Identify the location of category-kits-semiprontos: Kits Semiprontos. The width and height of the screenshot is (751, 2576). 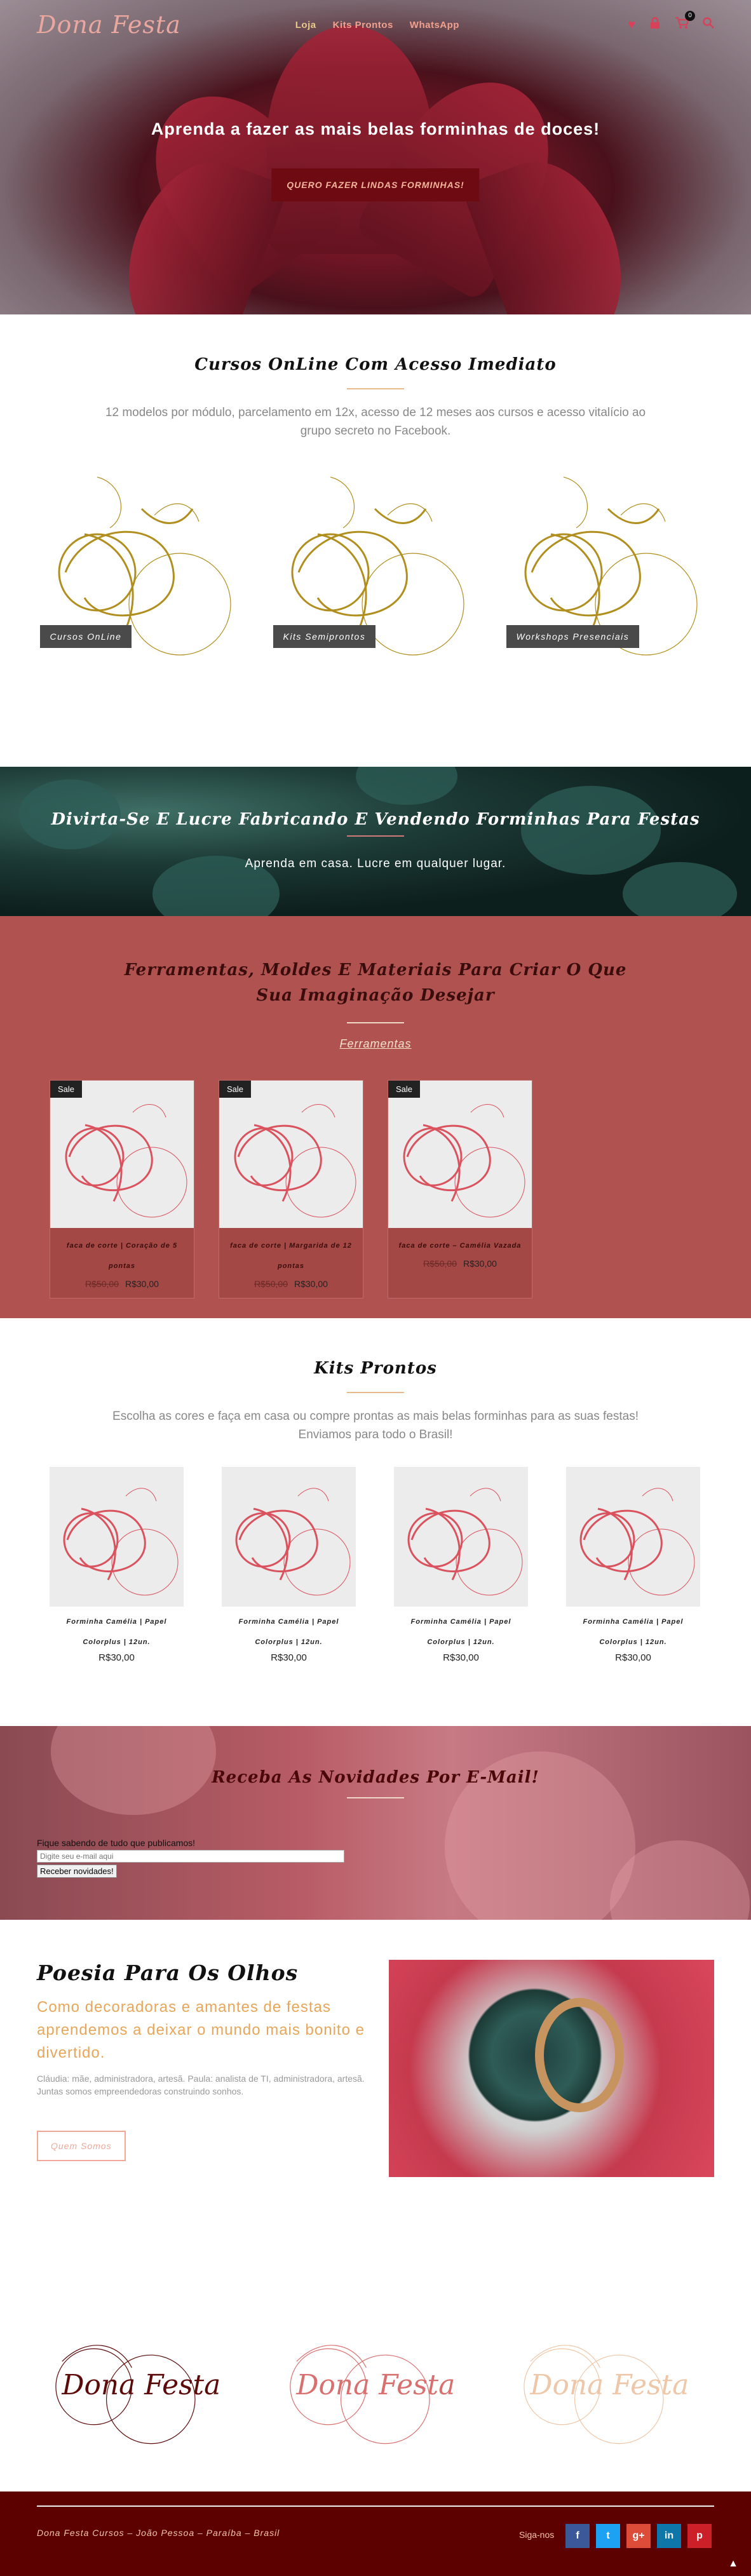
(375, 569).